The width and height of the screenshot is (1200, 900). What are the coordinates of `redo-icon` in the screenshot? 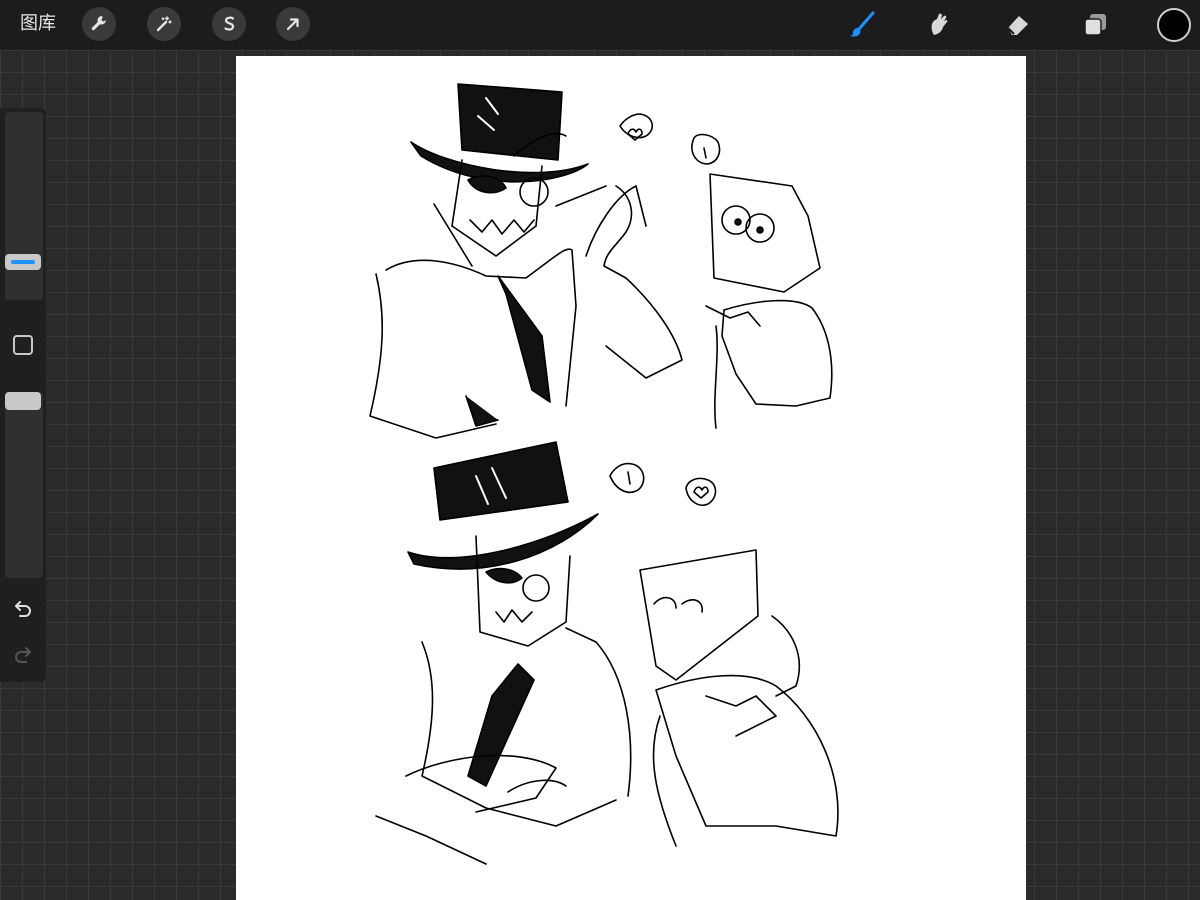 It's located at (23, 654).